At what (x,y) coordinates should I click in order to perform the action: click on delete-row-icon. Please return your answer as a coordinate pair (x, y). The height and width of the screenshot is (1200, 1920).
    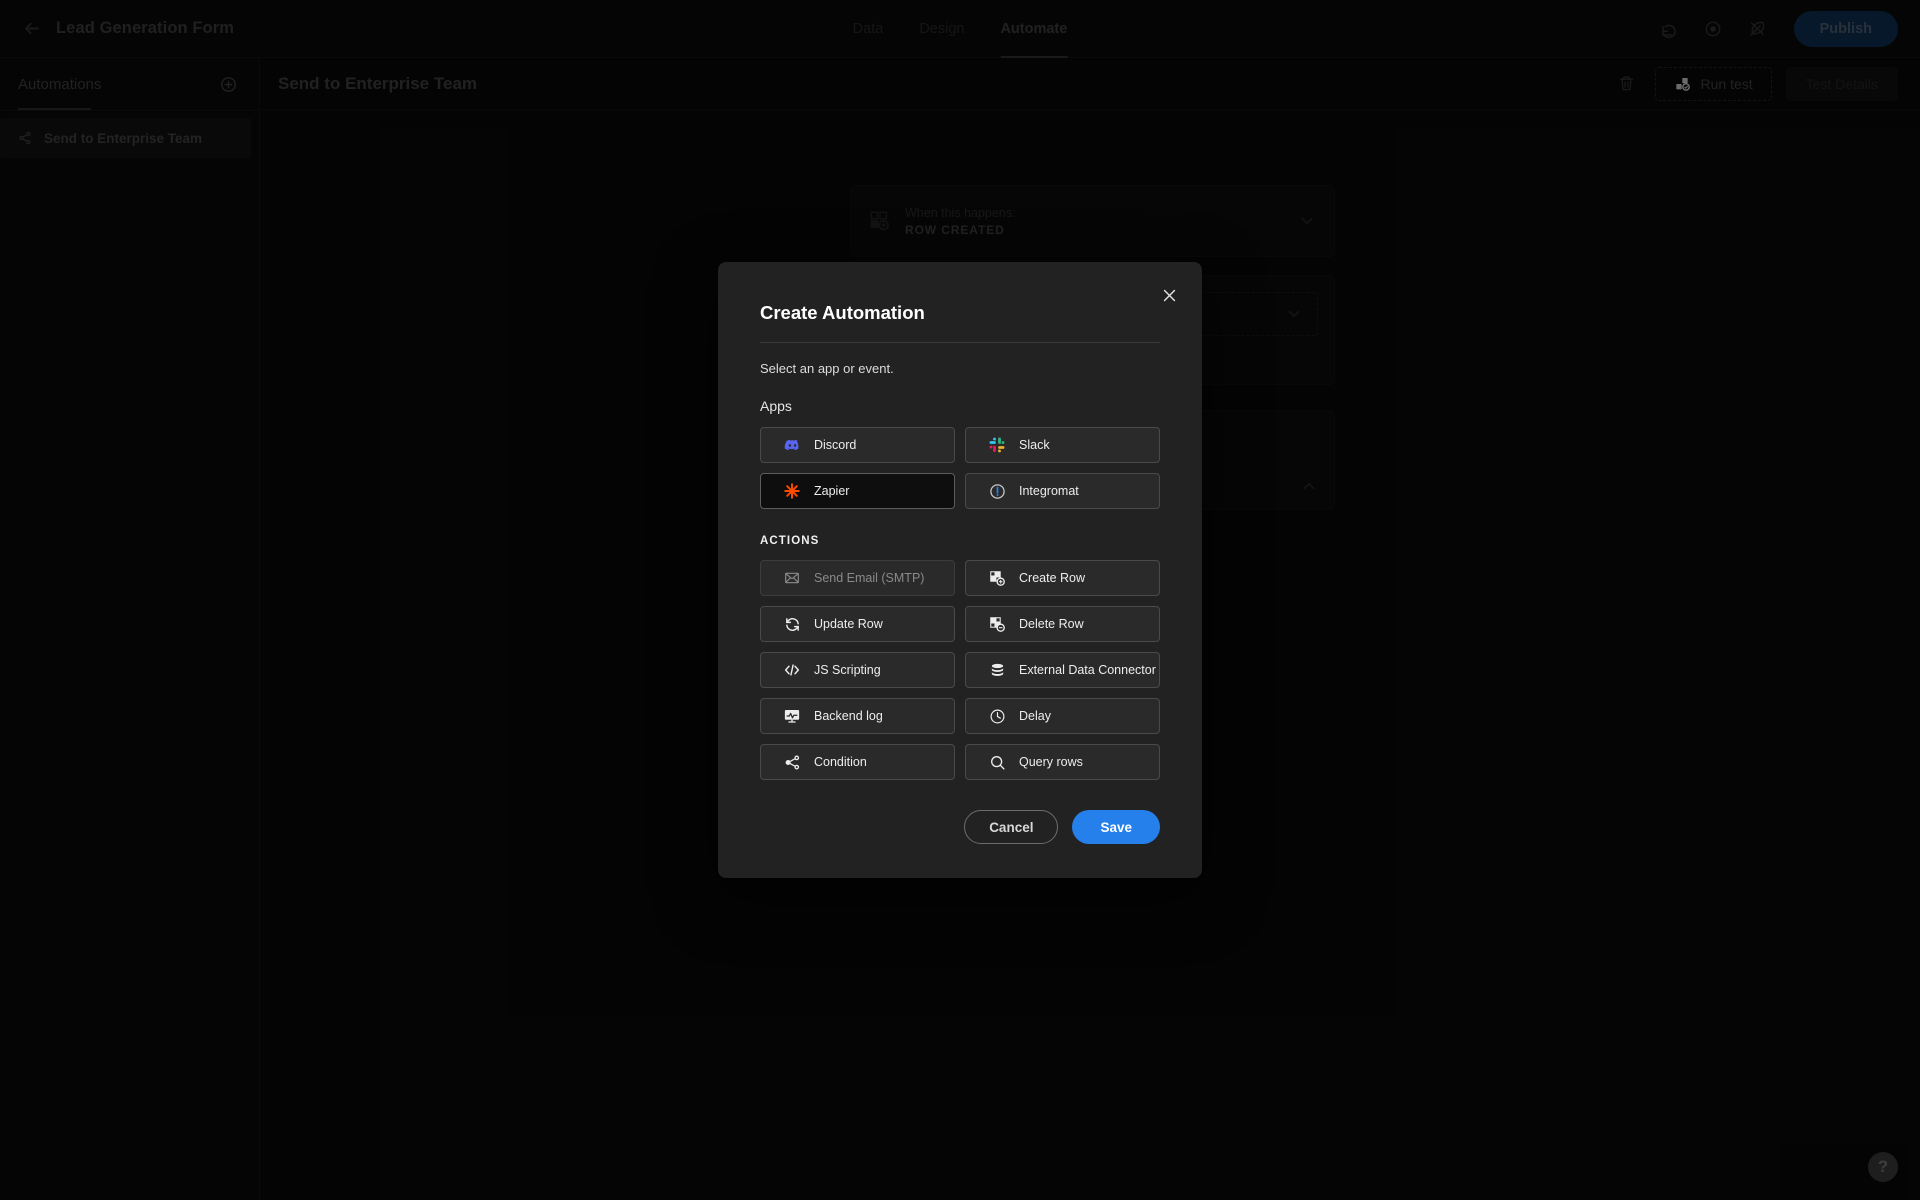
    Looking at the image, I should click on (997, 624).